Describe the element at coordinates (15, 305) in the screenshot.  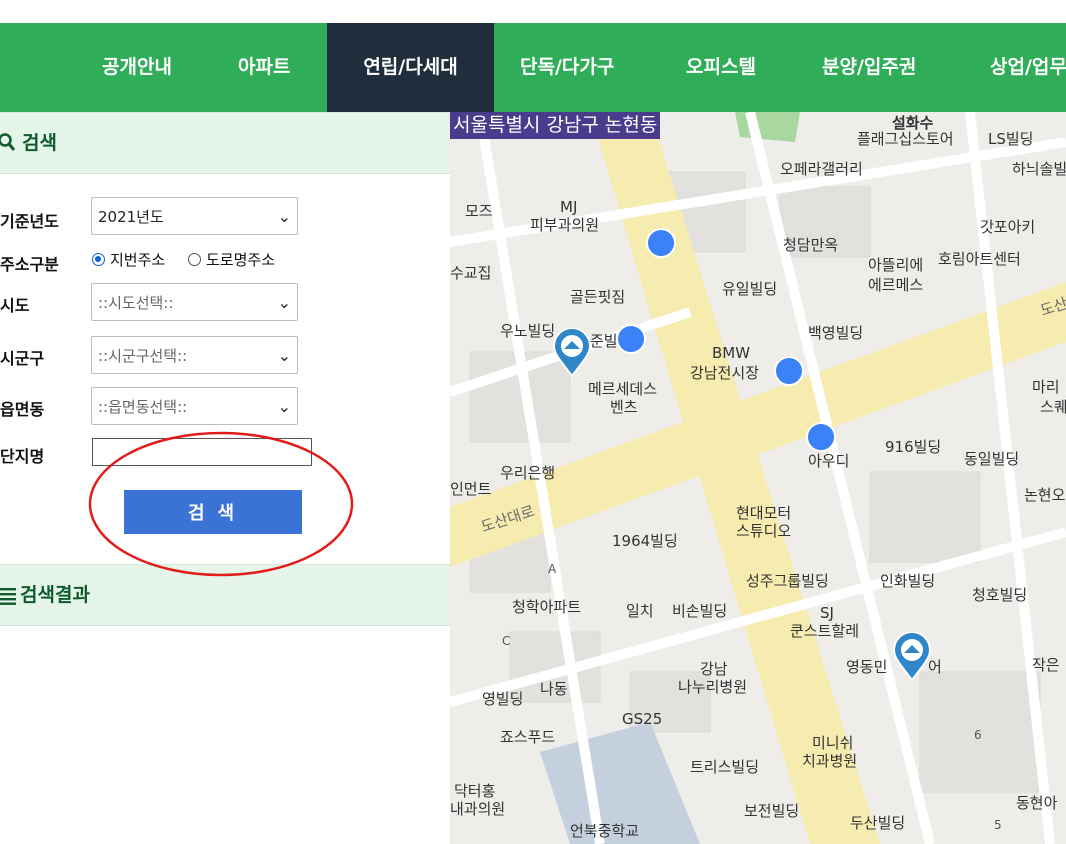
I see `sido-label: 시도` at that location.